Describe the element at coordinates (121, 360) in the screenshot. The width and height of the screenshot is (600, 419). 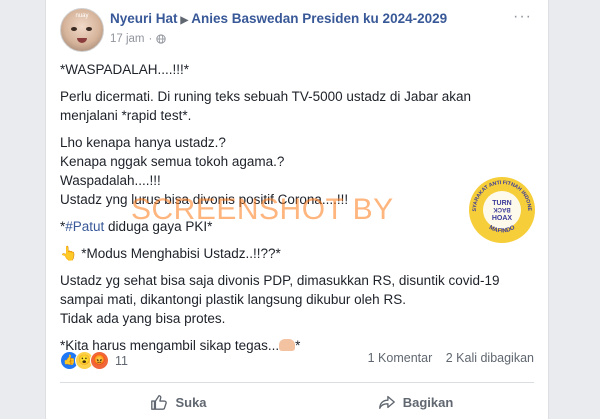
I see `reaction-count: 11` at that location.